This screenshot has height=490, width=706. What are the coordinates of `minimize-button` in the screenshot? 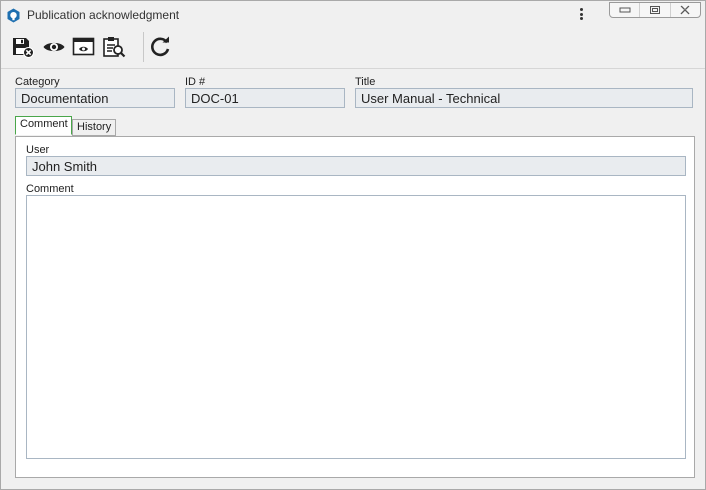 It's located at (624, 10).